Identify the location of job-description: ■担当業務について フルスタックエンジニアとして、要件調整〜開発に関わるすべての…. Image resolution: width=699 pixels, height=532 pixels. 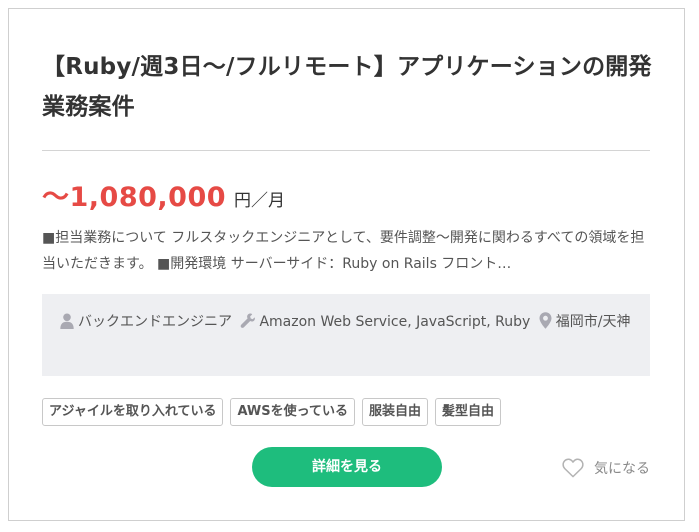
(343, 251).